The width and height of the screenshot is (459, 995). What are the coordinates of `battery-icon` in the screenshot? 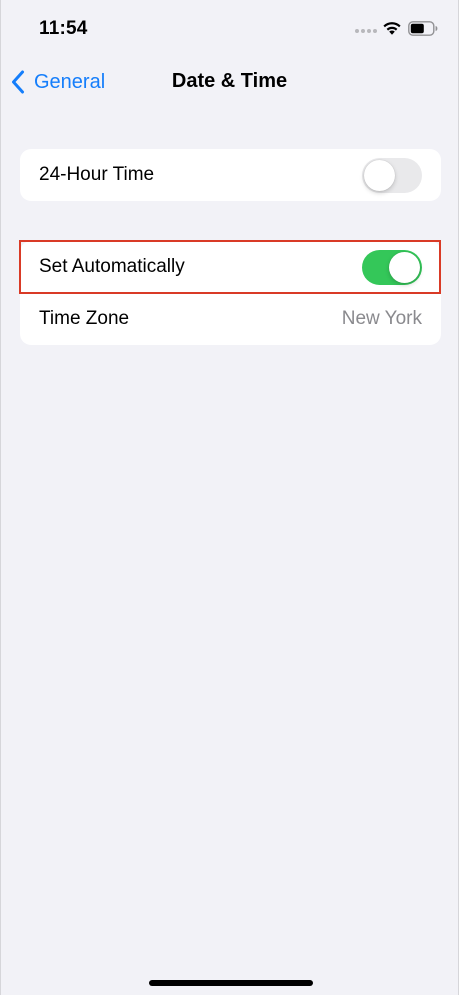 It's located at (423, 28).